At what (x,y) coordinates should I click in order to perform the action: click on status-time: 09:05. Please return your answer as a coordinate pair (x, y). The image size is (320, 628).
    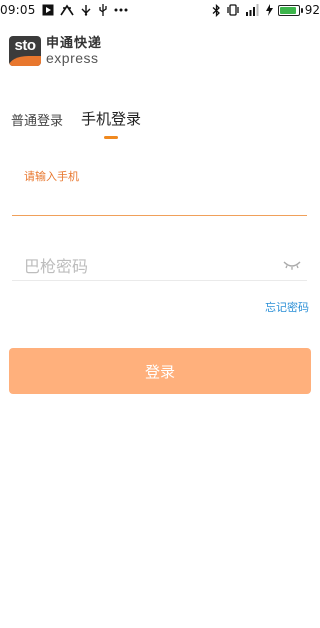
    Looking at the image, I should click on (18, 10).